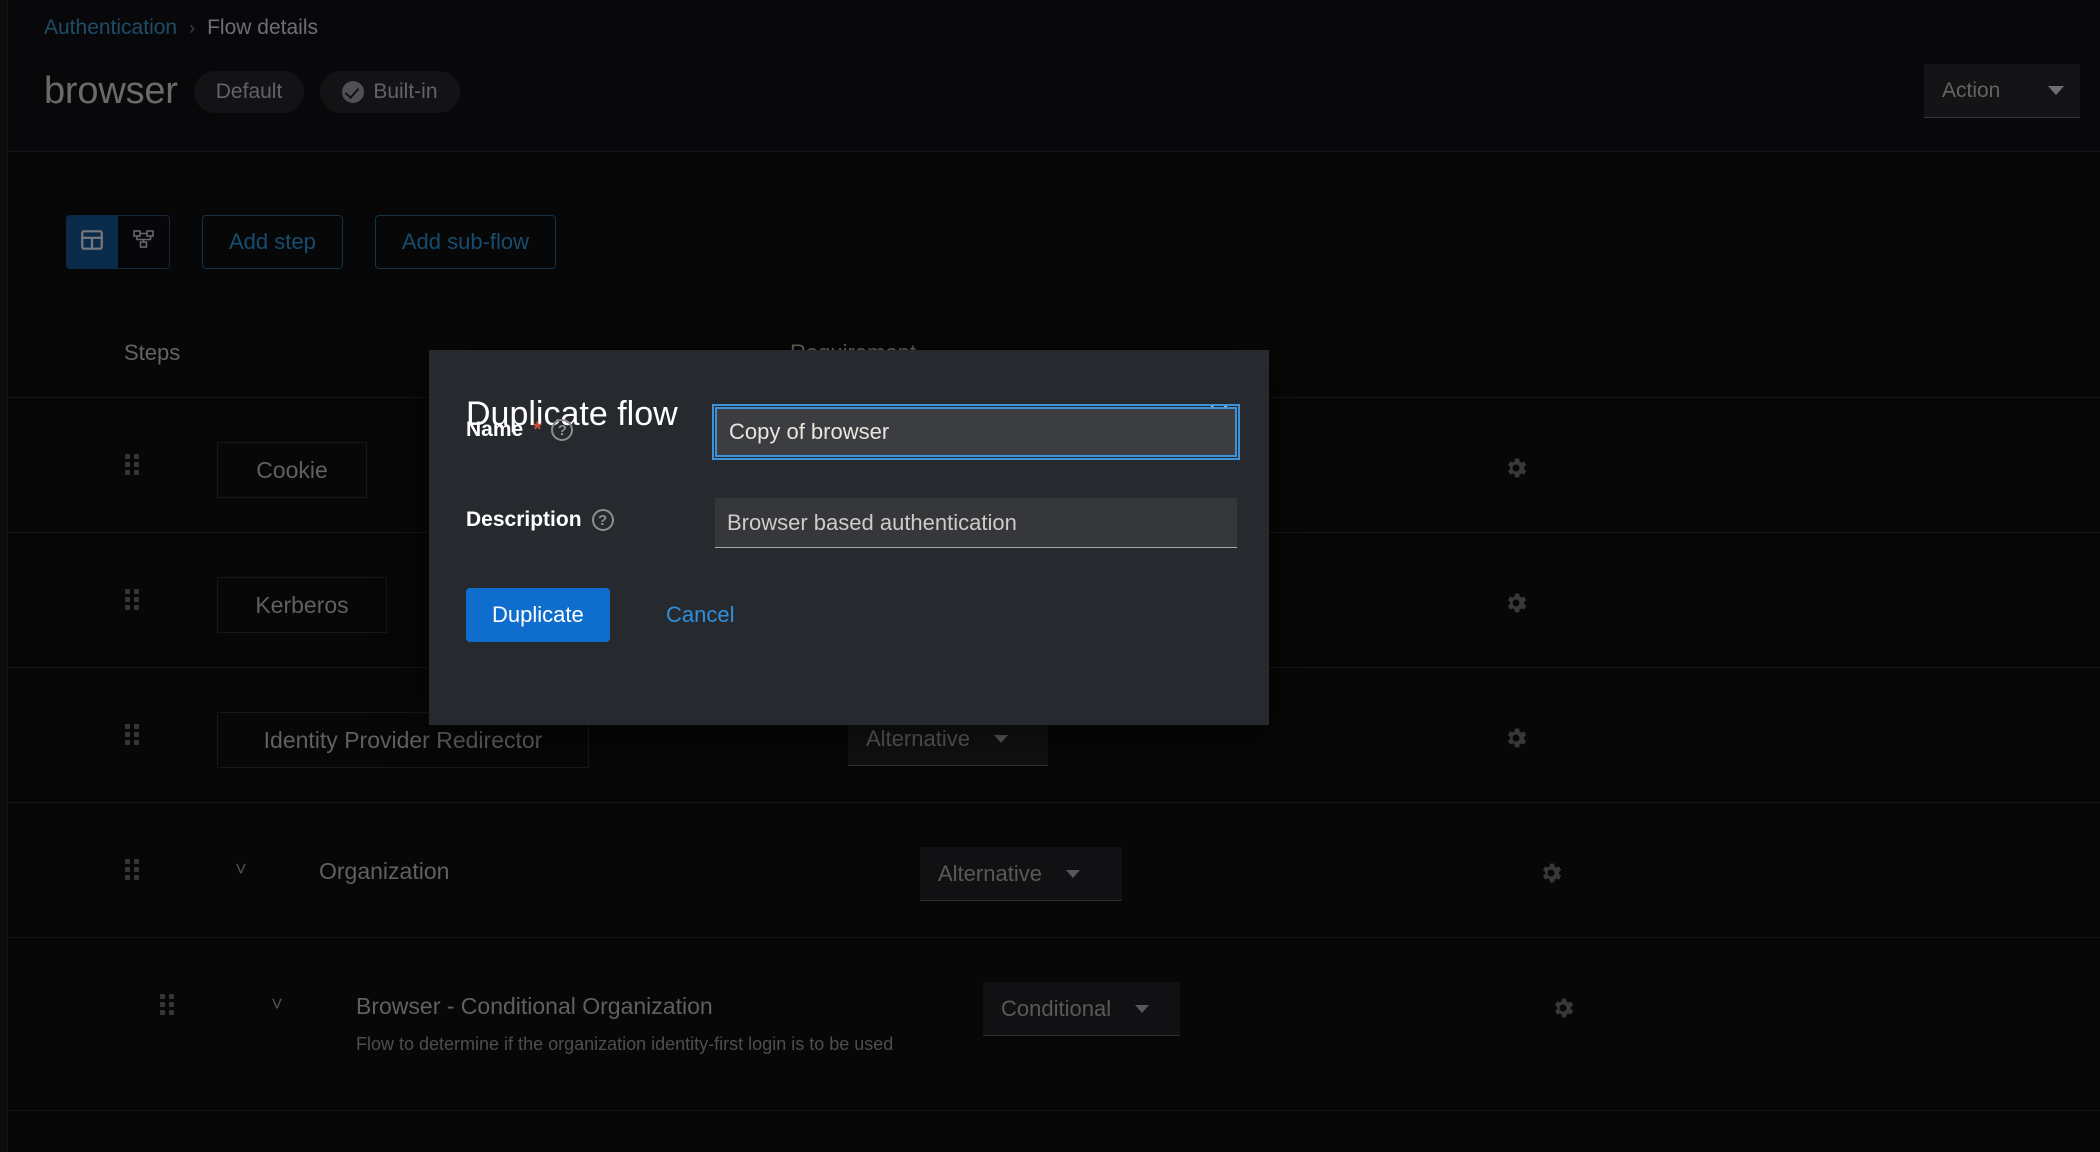  I want to click on duplicate-submit-button: Duplicate, so click(538, 615).